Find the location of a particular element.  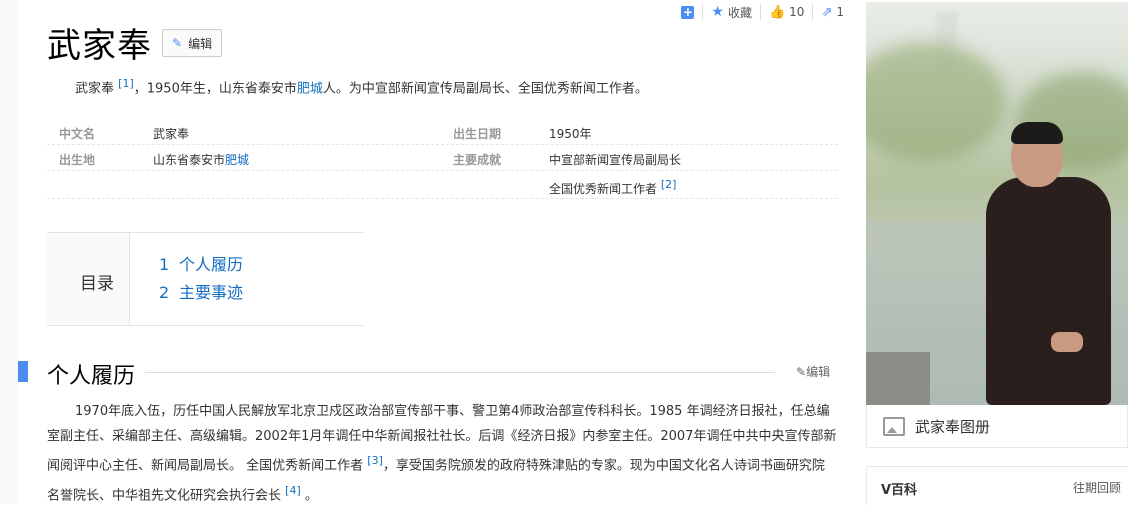

plus-icon: + is located at coordinates (688, 11).